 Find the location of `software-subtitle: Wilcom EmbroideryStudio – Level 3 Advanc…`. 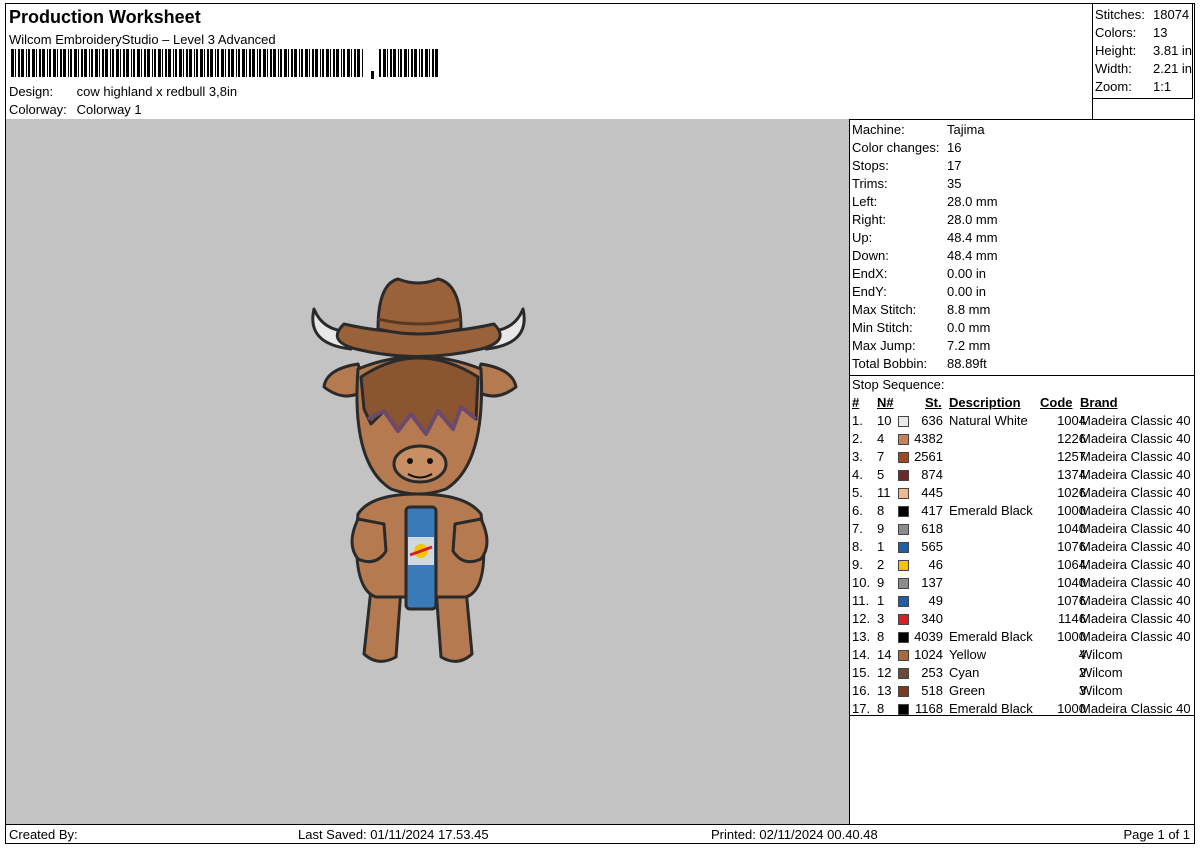

software-subtitle: Wilcom EmbroideryStudio – Level 3 Advanc… is located at coordinates (142, 39).